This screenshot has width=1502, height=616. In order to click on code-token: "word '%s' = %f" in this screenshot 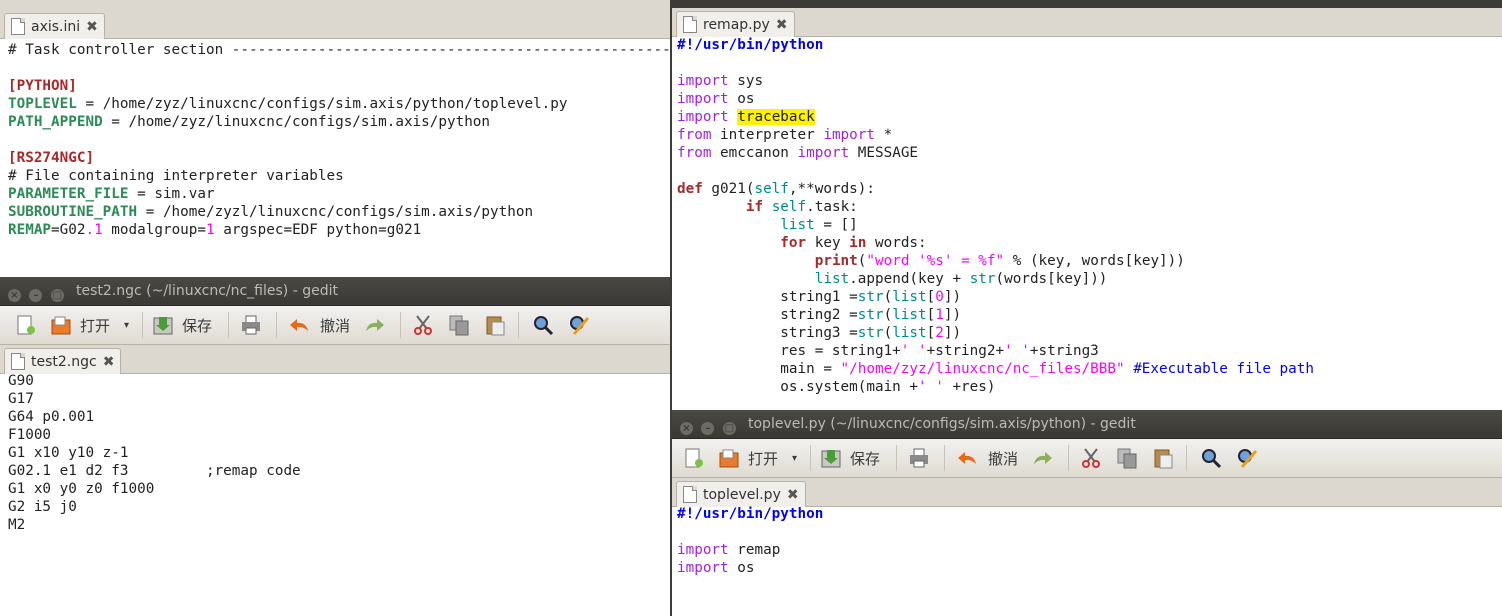, I will do `click(935, 261)`.